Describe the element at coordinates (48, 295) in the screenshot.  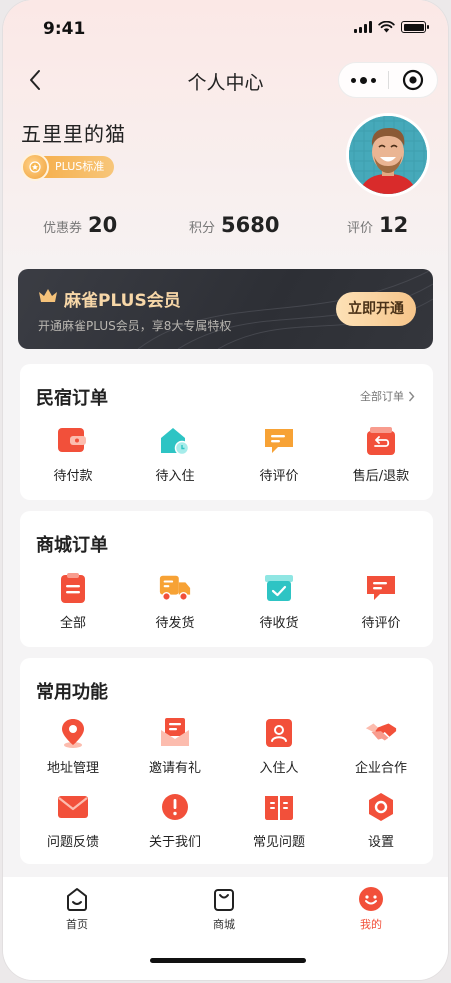
I see `crown-icon` at that location.